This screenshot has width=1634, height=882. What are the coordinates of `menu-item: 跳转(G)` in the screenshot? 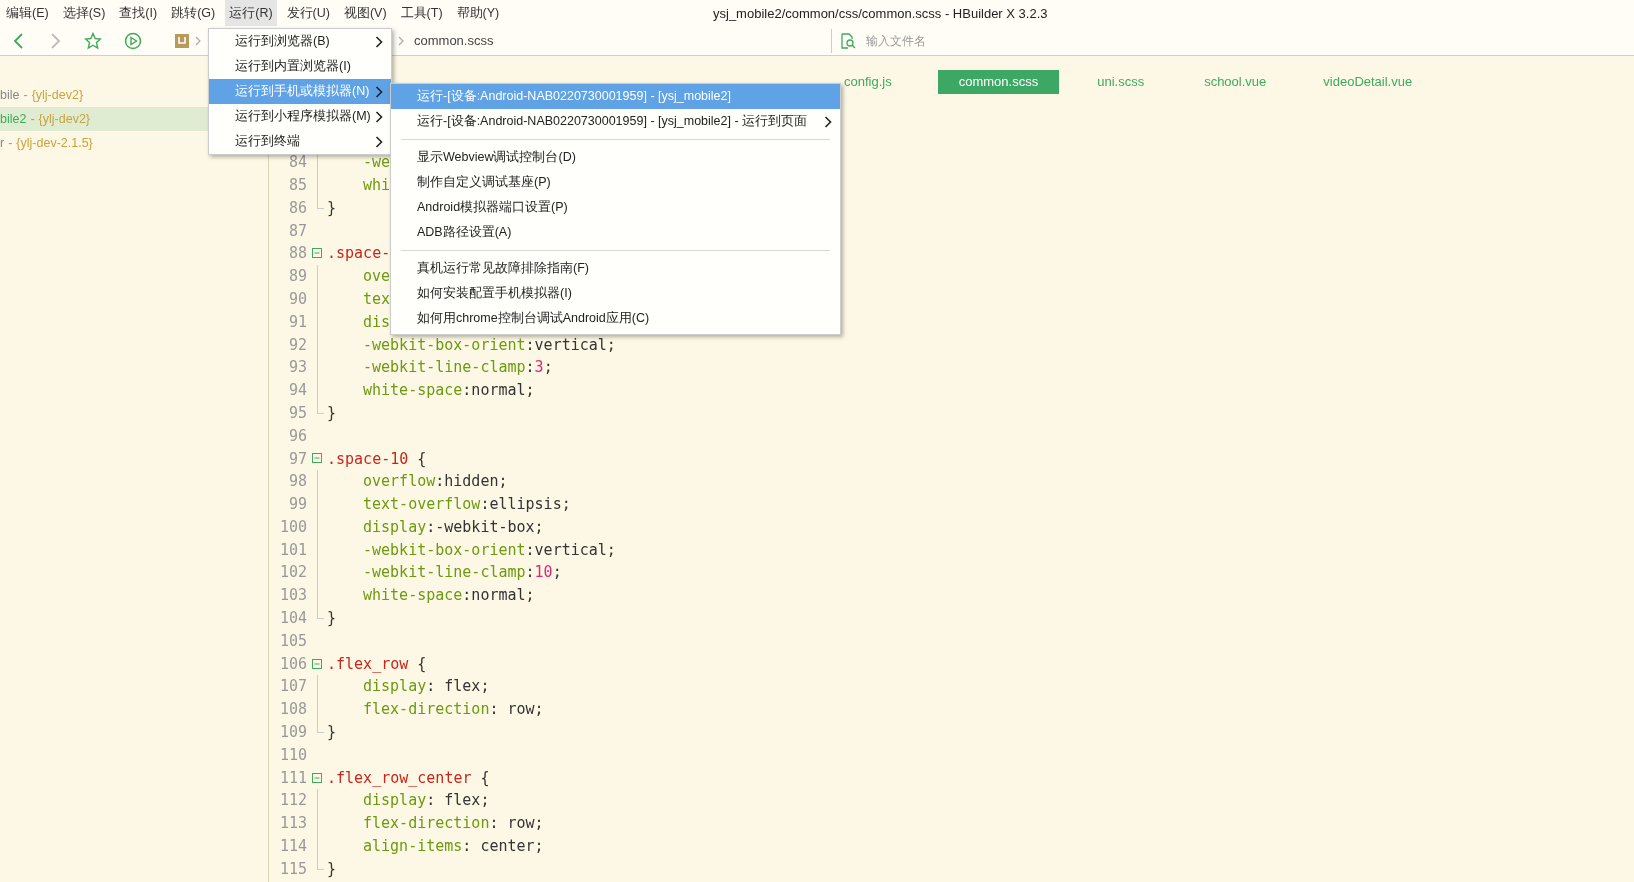 It's located at (193, 13).